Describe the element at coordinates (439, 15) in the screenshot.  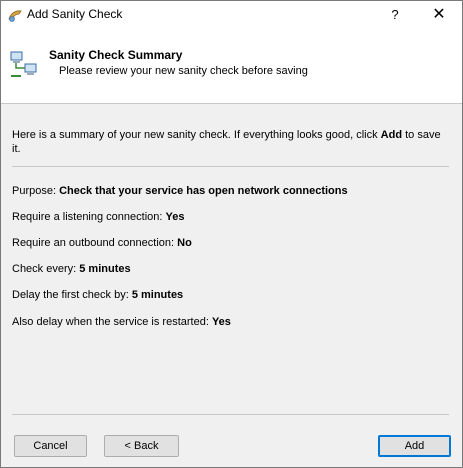
I see `close-button: ✕` at that location.